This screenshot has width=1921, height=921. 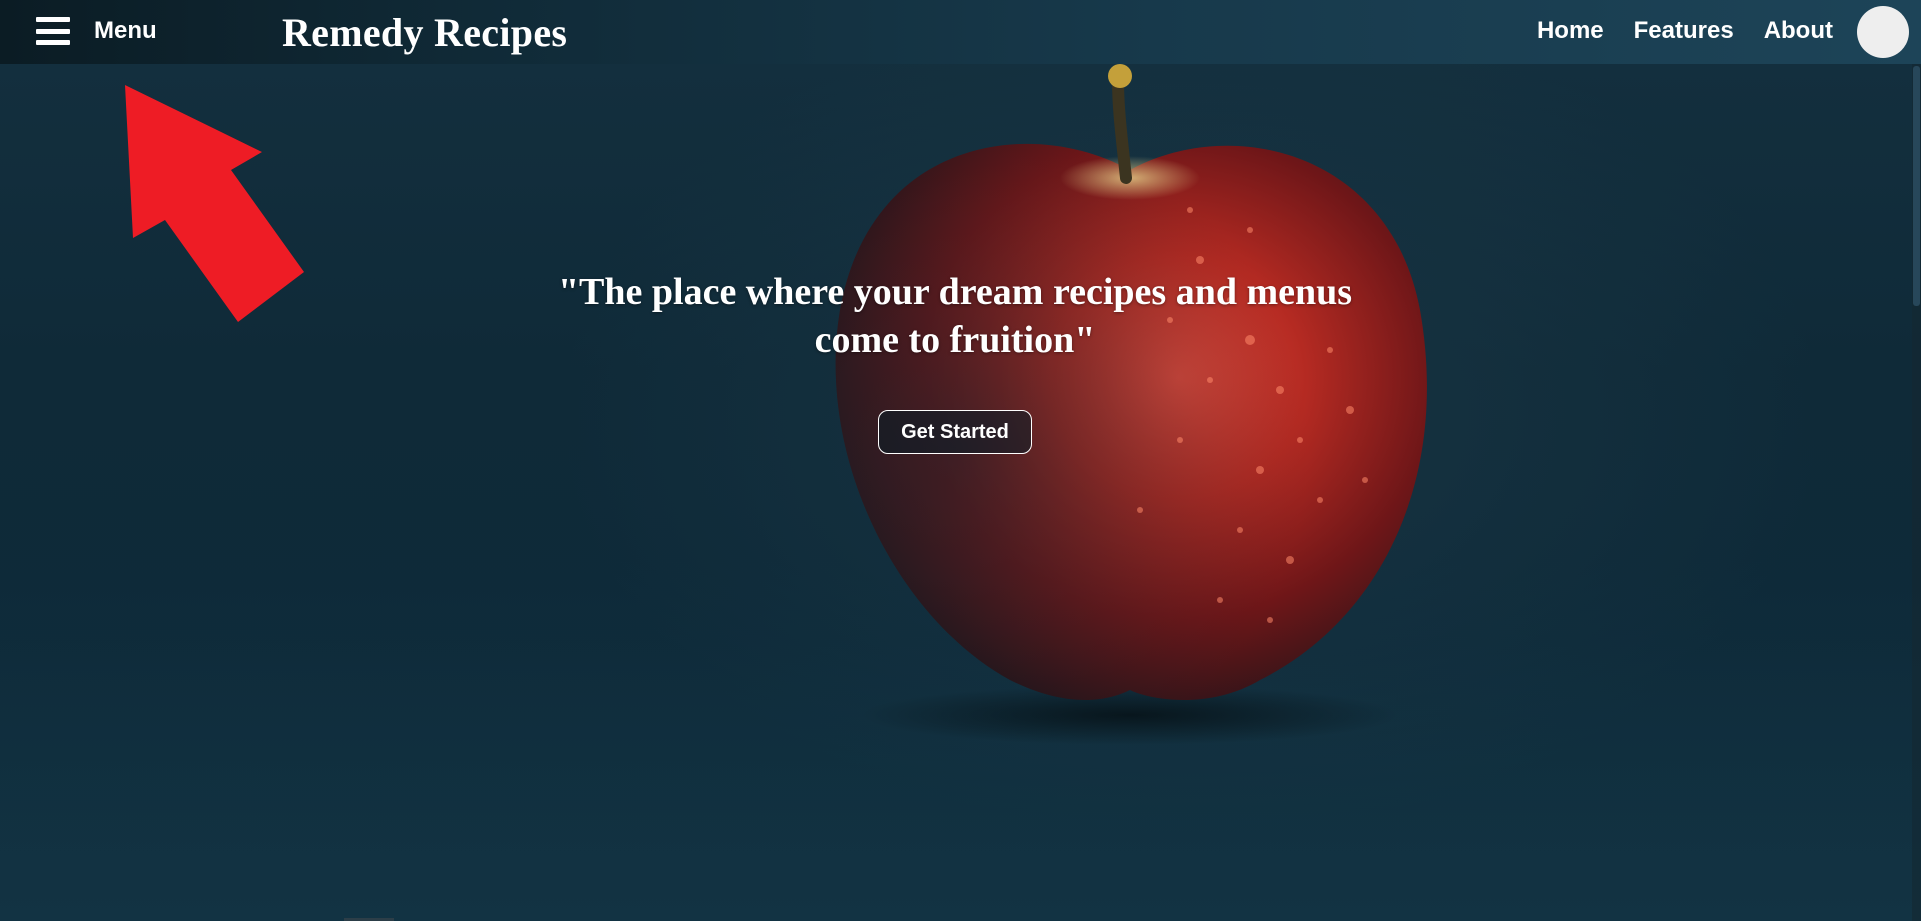 I want to click on menu-label: Menu, so click(x=125, y=30).